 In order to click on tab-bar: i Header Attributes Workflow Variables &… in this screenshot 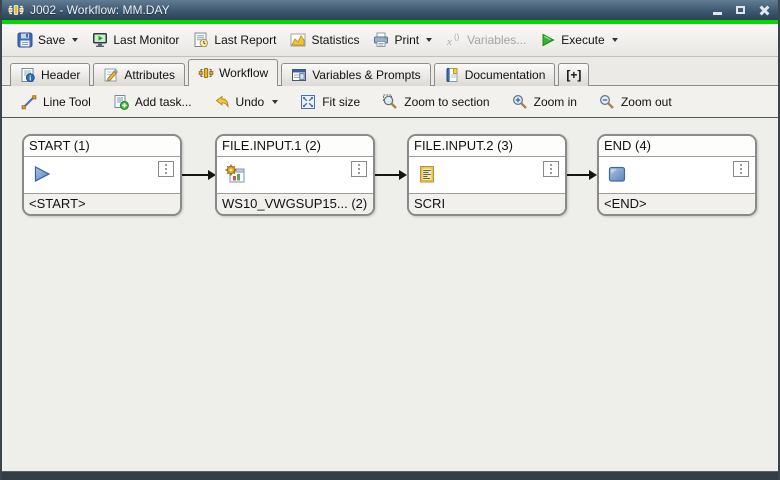, I will do `click(390, 71)`.